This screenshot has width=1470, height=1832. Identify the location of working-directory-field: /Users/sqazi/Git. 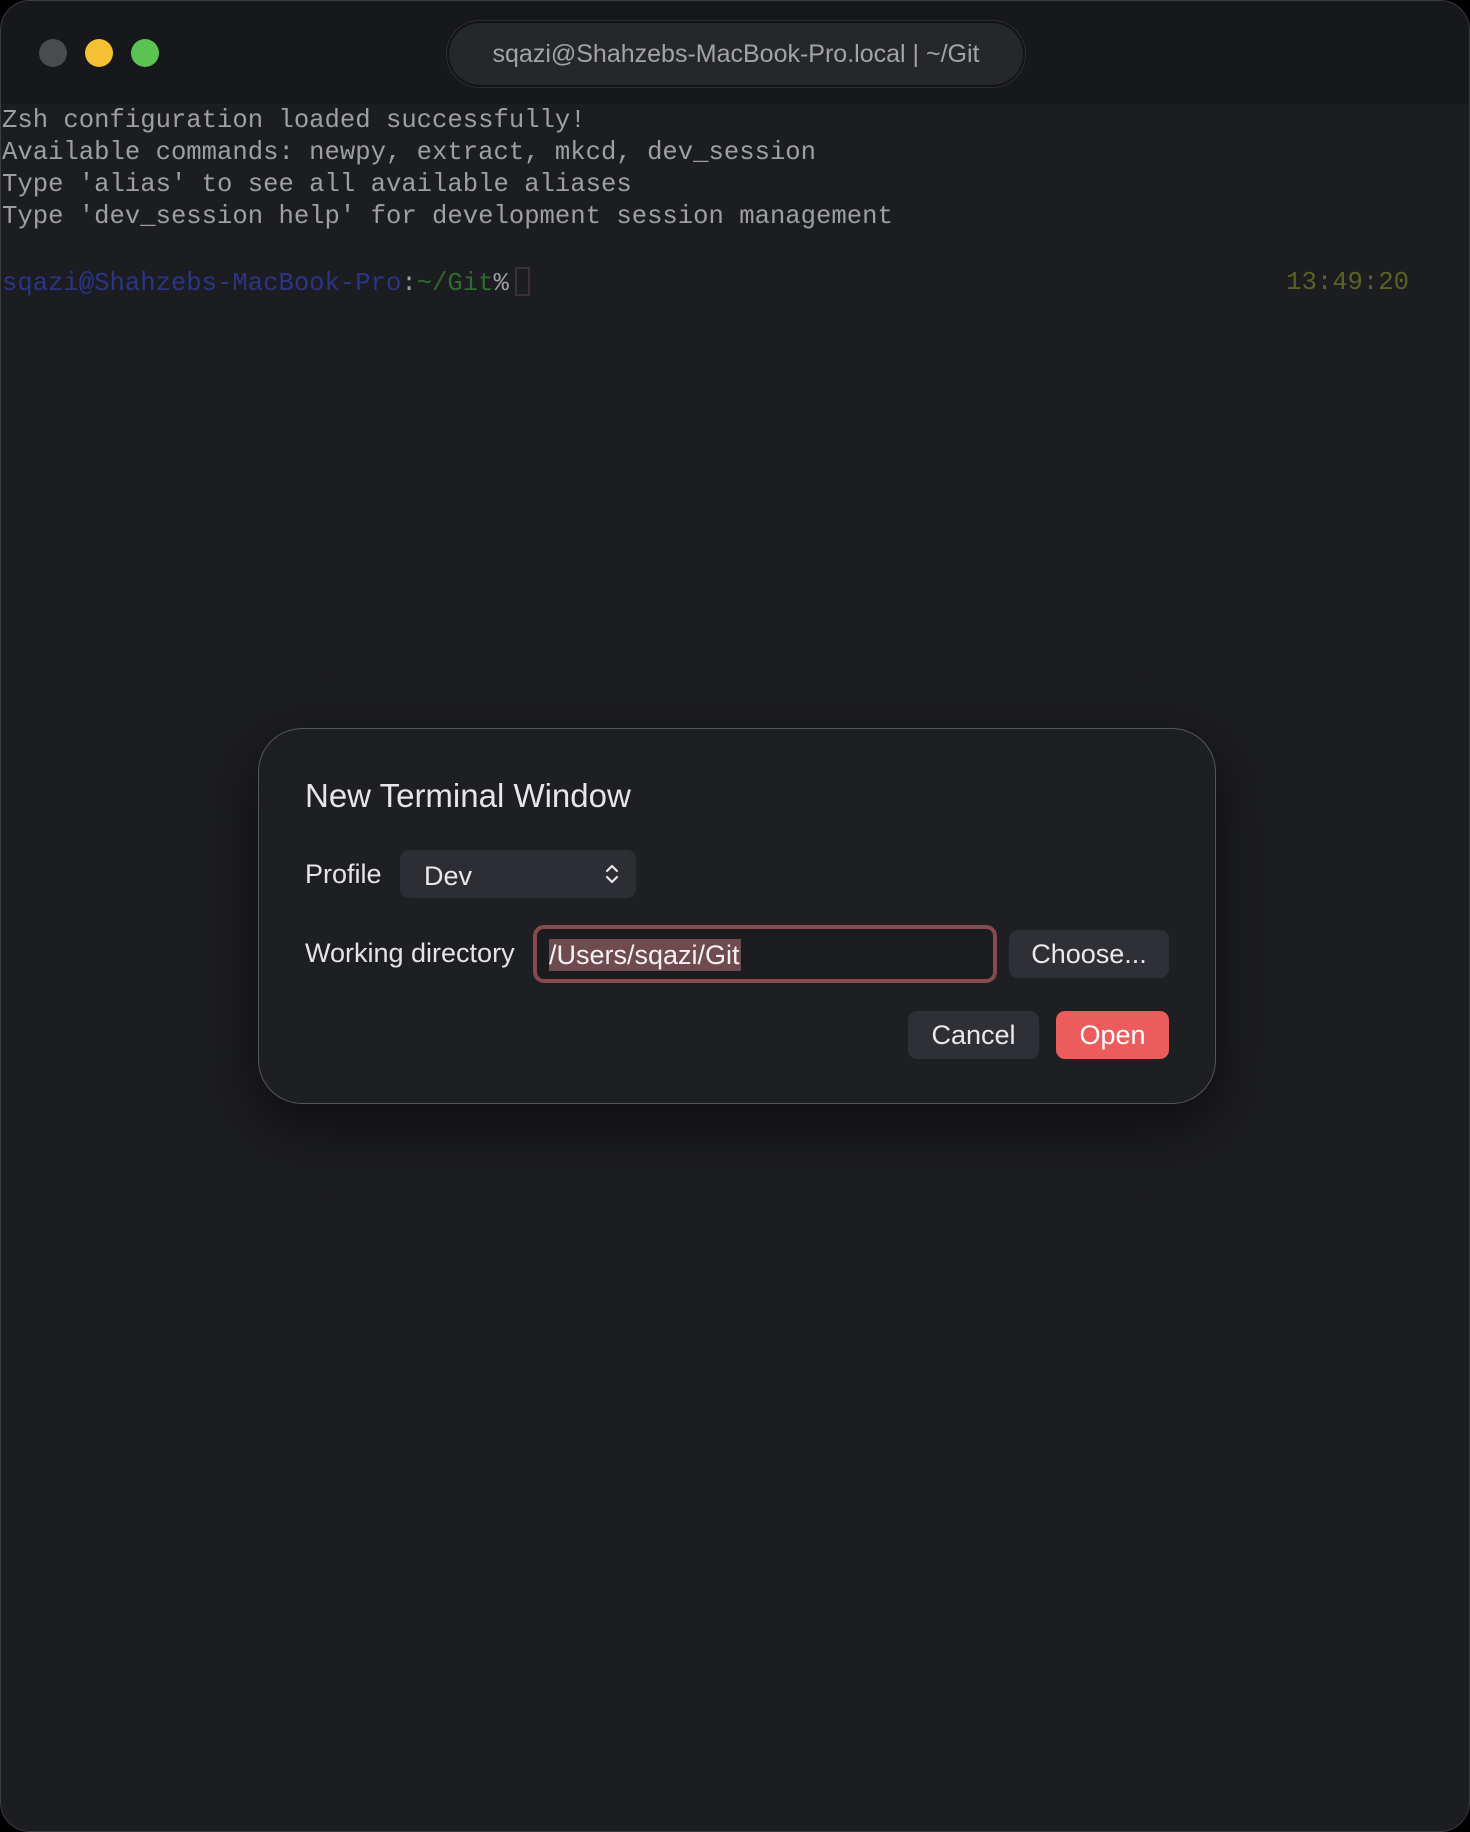
(765, 954).